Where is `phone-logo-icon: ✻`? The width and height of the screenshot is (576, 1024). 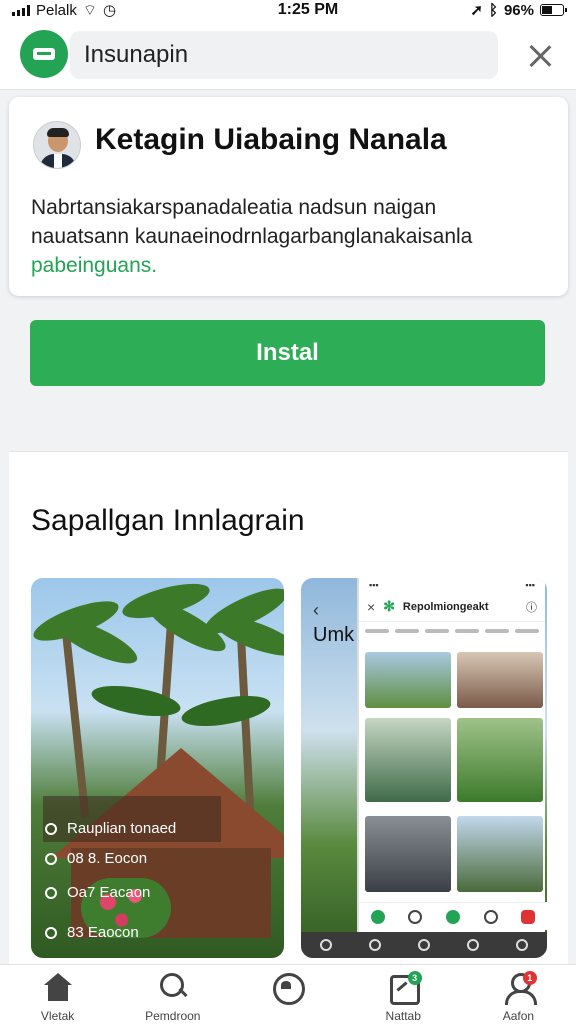 phone-logo-icon: ✻ is located at coordinates (389, 606).